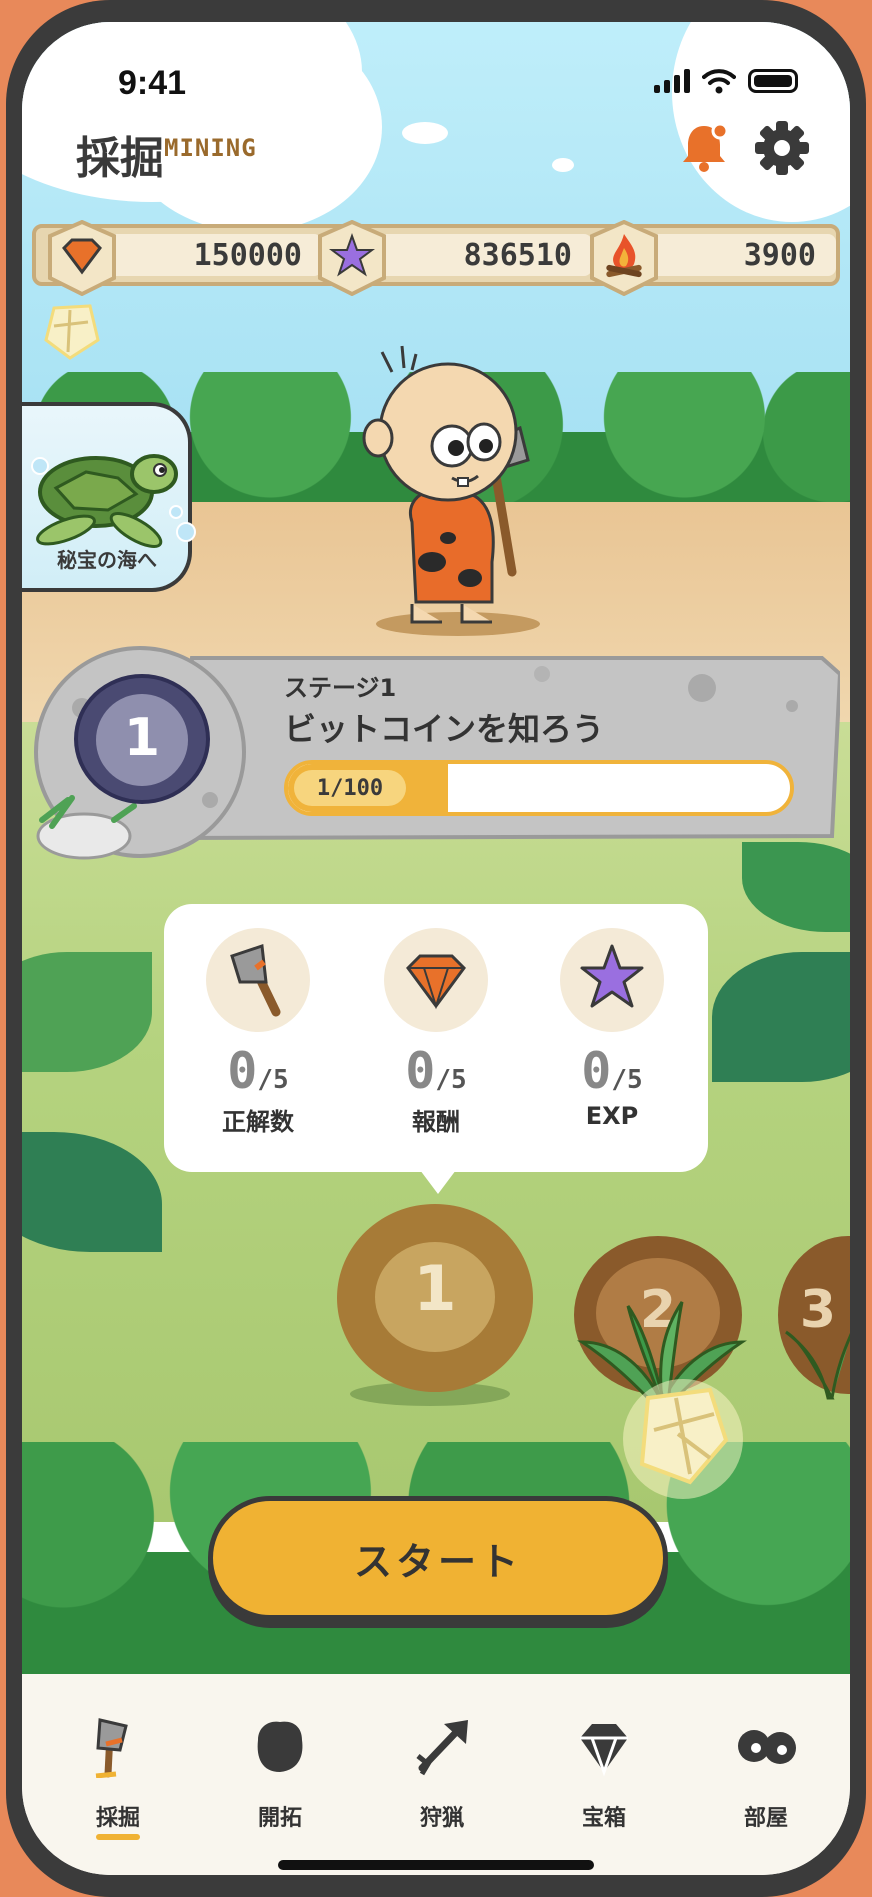  What do you see at coordinates (210, 255) in the screenshot?
I see `currency-value: 150000` at bounding box center [210, 255].